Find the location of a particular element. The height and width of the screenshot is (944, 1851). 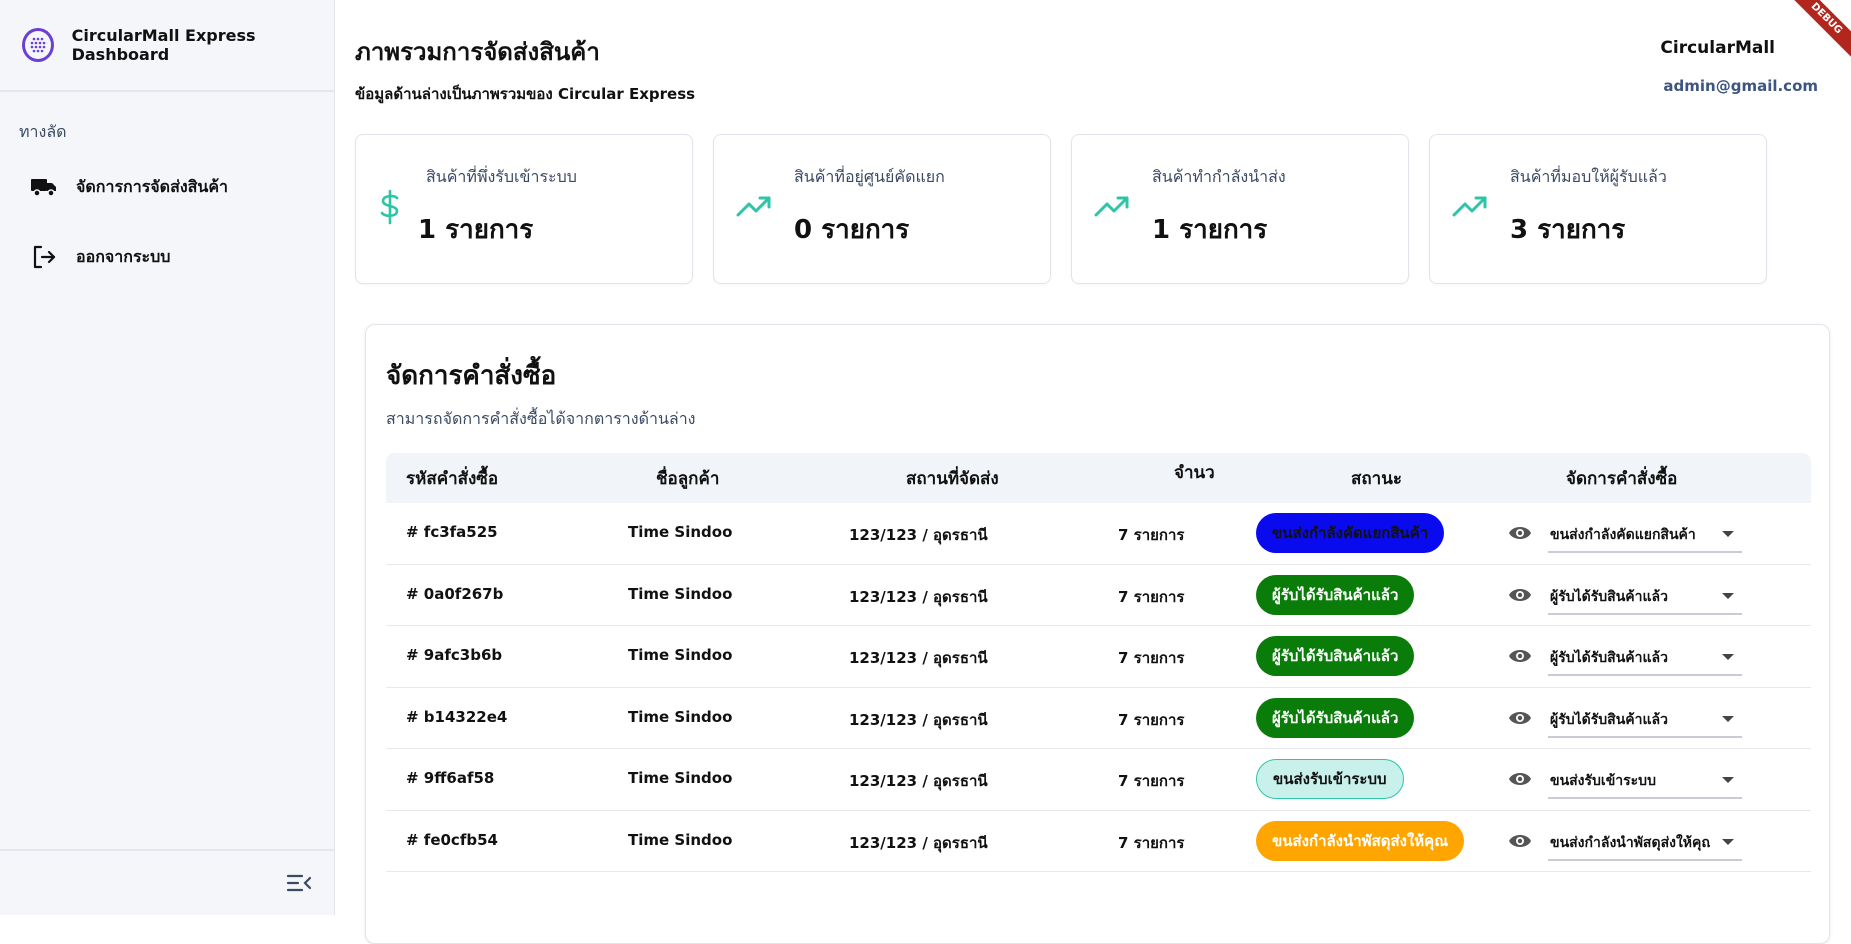

menu-collapse-icon is located at coordinates (299, 883).